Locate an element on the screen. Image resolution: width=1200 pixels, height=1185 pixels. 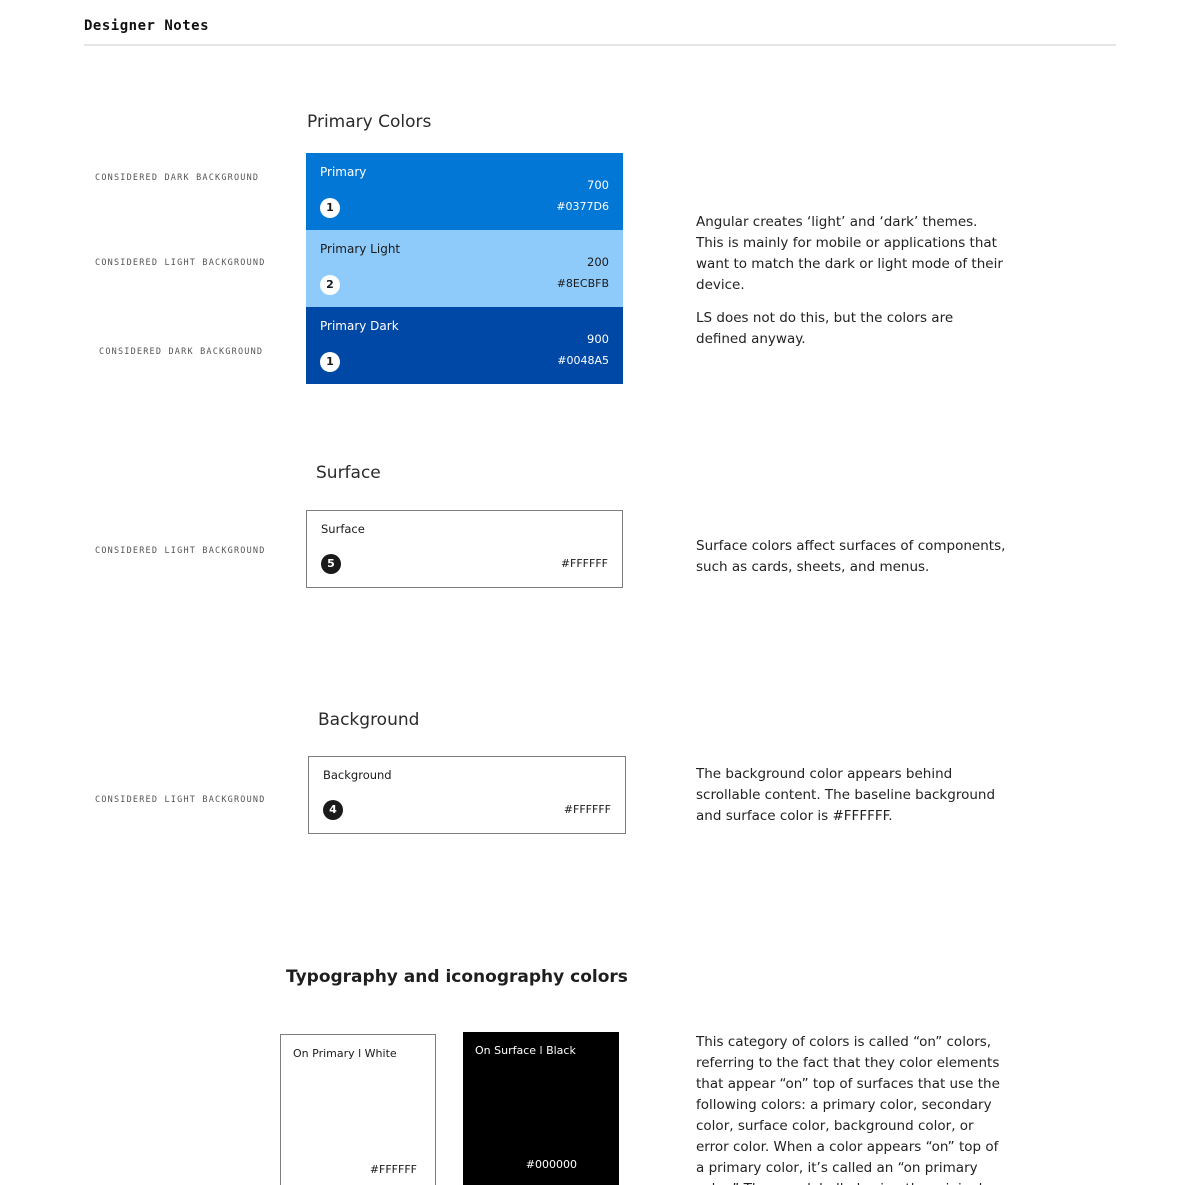
primary-light-swatch-label: CONSIDERED LIGHT BACKGROUND is located at coordinates (180, 263).